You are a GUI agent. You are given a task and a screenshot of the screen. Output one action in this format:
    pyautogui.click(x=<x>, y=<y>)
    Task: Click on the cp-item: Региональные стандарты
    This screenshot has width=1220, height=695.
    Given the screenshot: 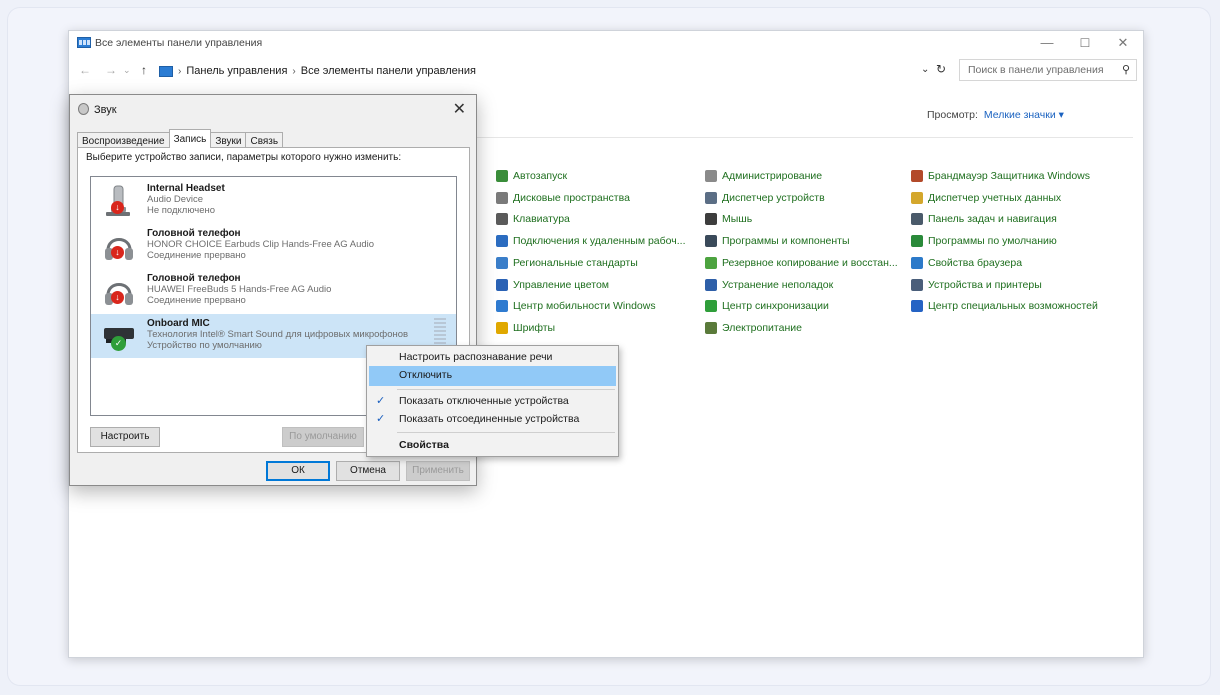 What is the action you would take?
    pyautogui.click(x=567, y=262)
    